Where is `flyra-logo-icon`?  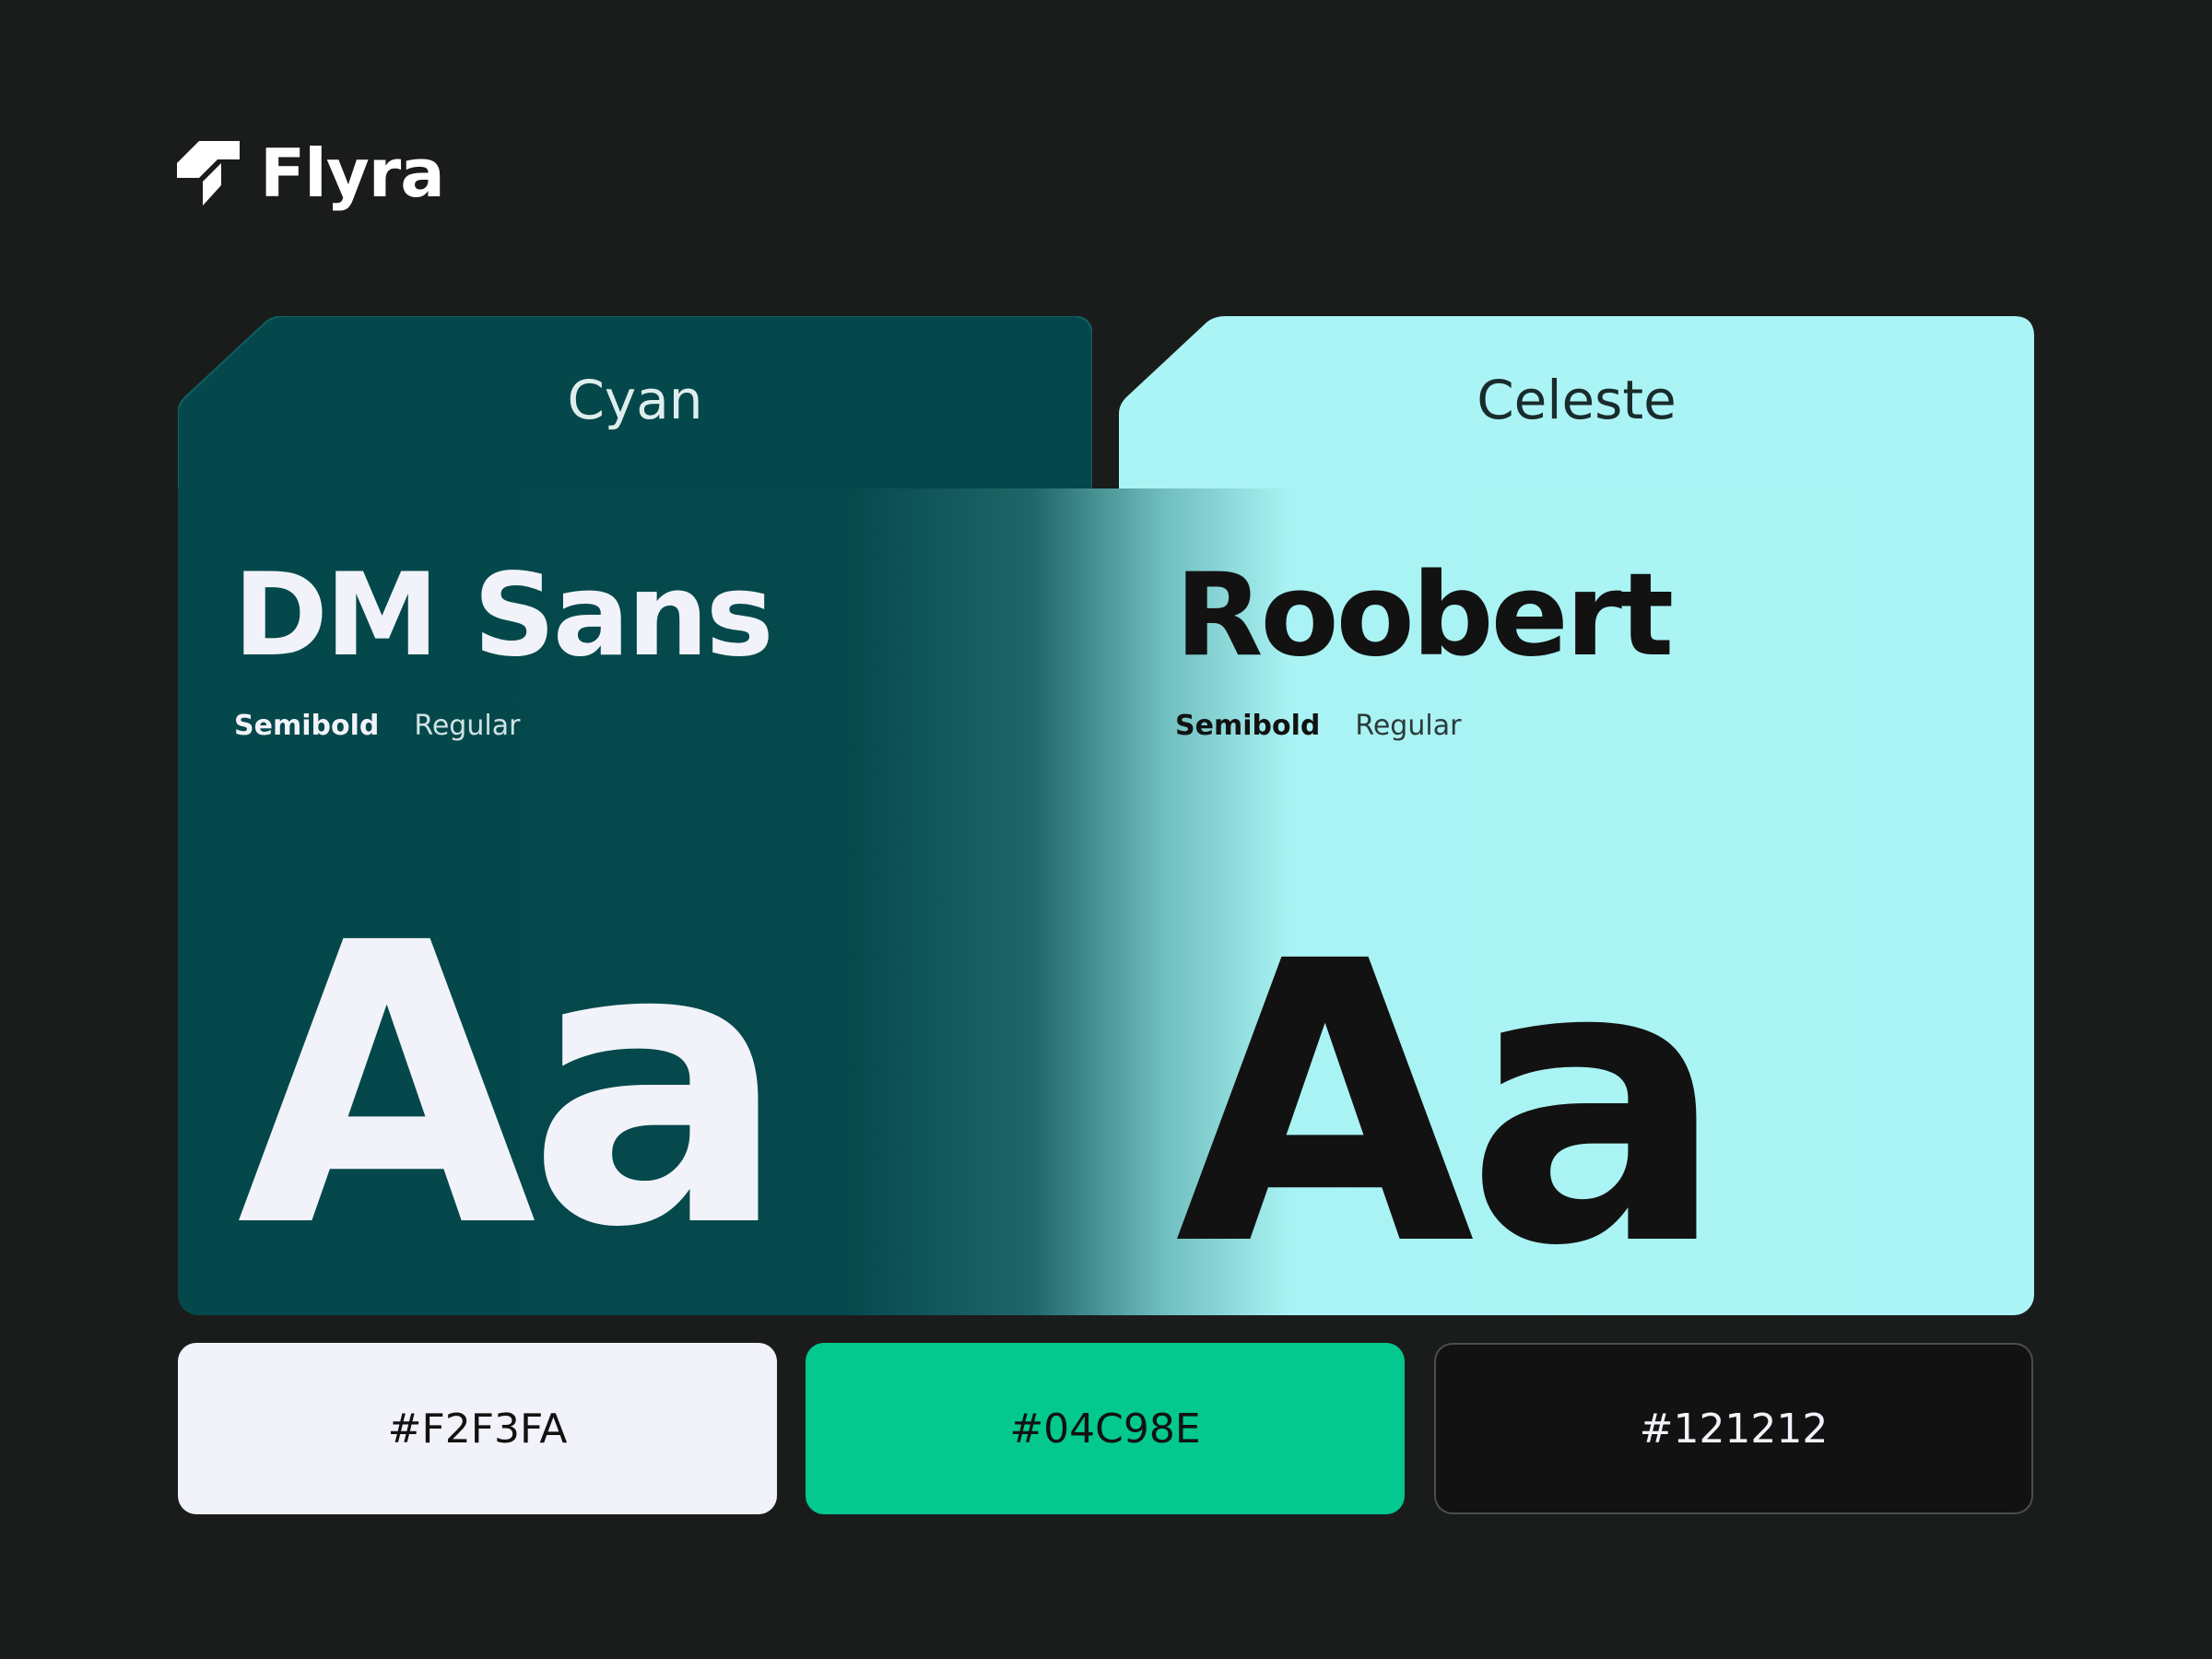
flyra-logo-icon is located at coordinates (208, 173).